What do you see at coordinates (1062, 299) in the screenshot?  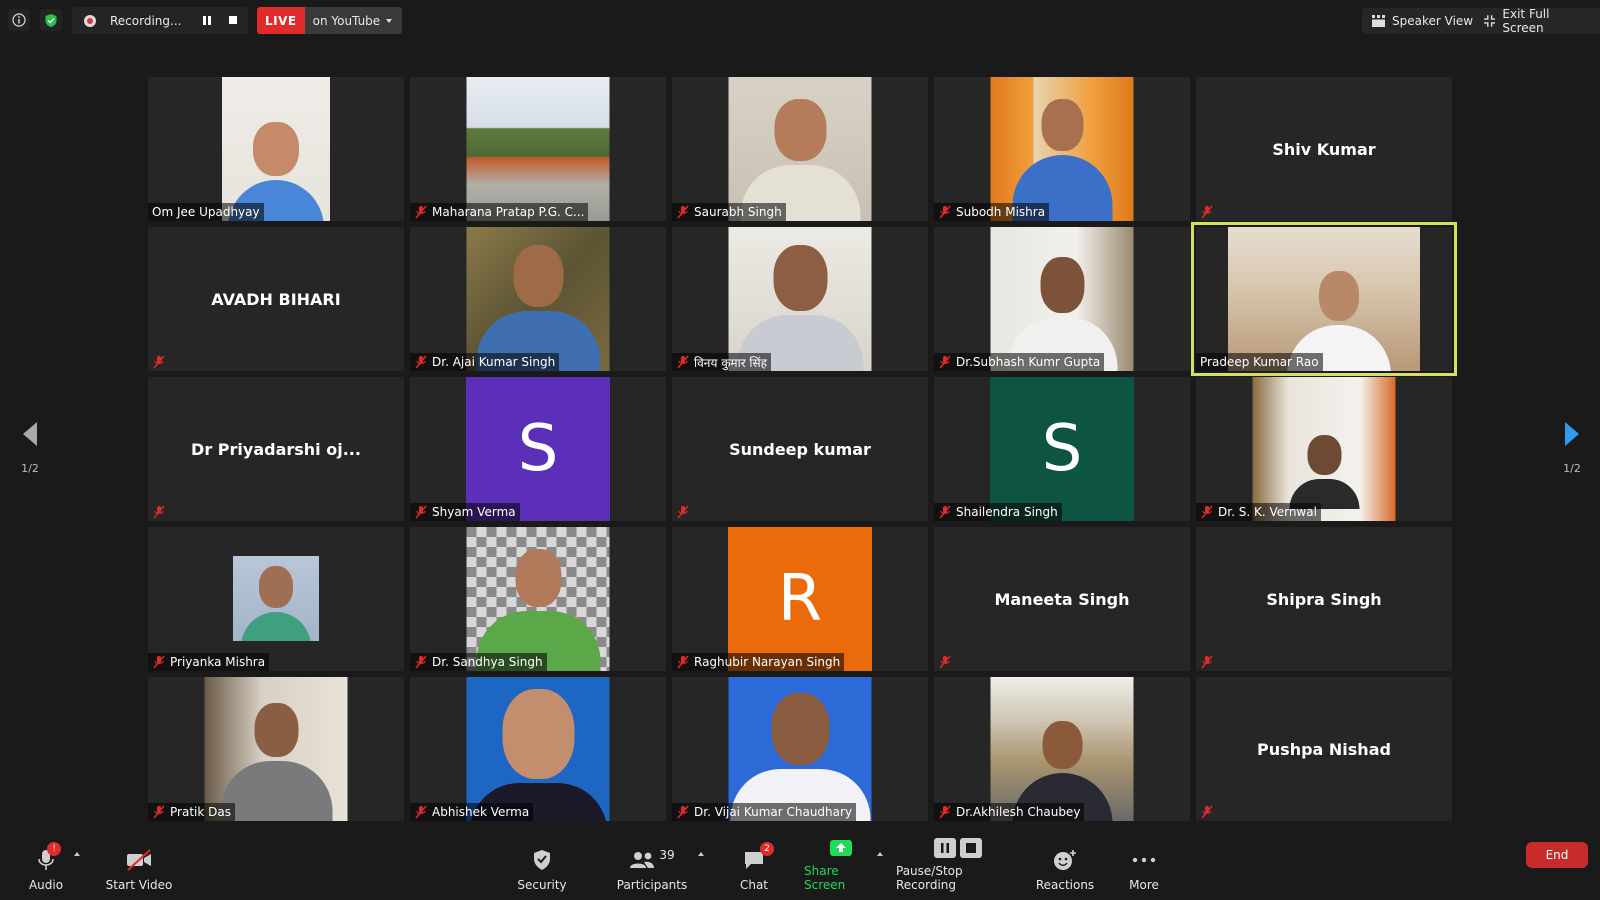 I see `participant-tile: Dr.Subhash Kumr Gupta` at bounding box center [1062, 299].